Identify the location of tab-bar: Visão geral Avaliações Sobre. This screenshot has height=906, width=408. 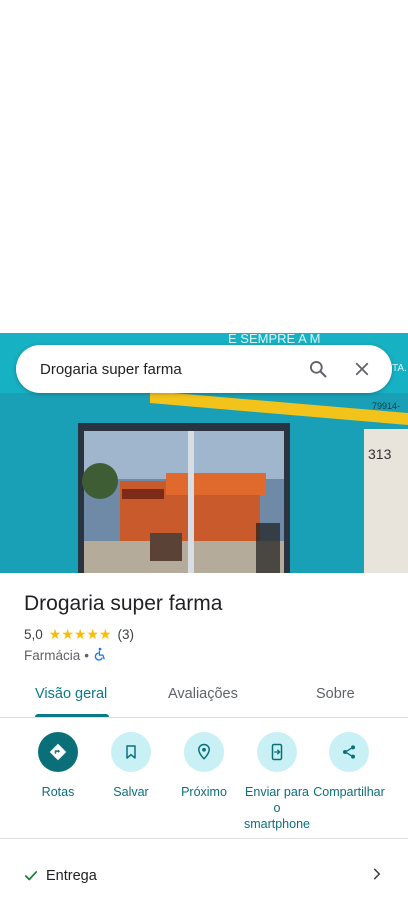
(204, 697).